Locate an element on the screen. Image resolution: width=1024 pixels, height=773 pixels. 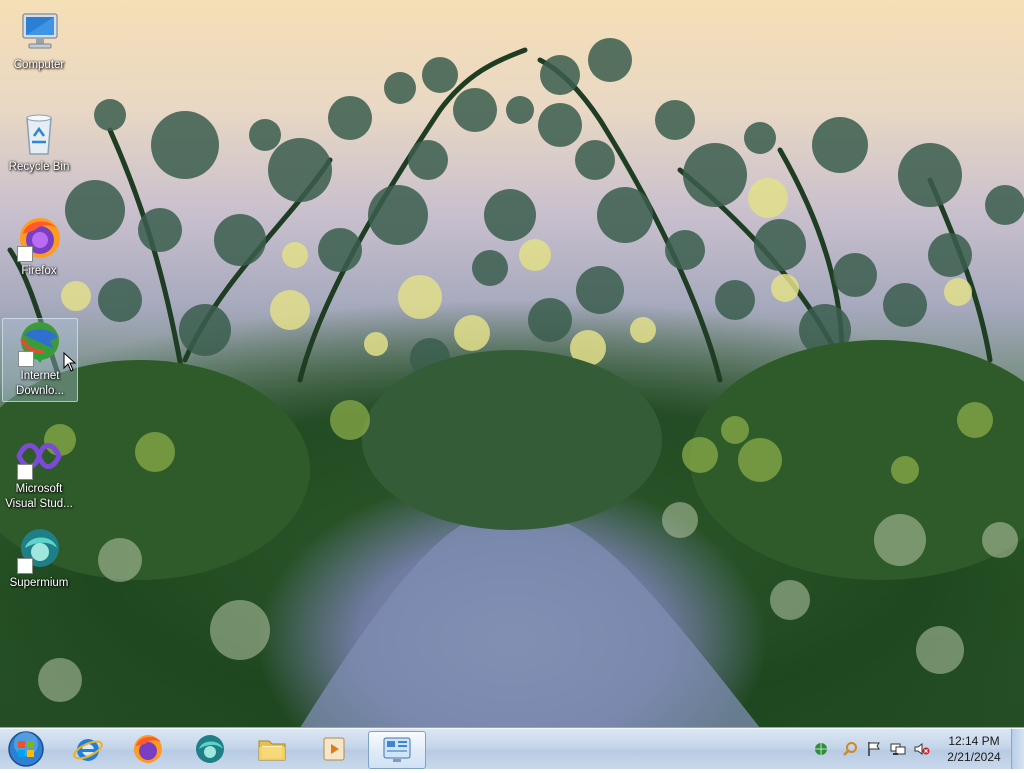
desktop-icon-label: Recycle Bin is located at coordinates (39, 167).